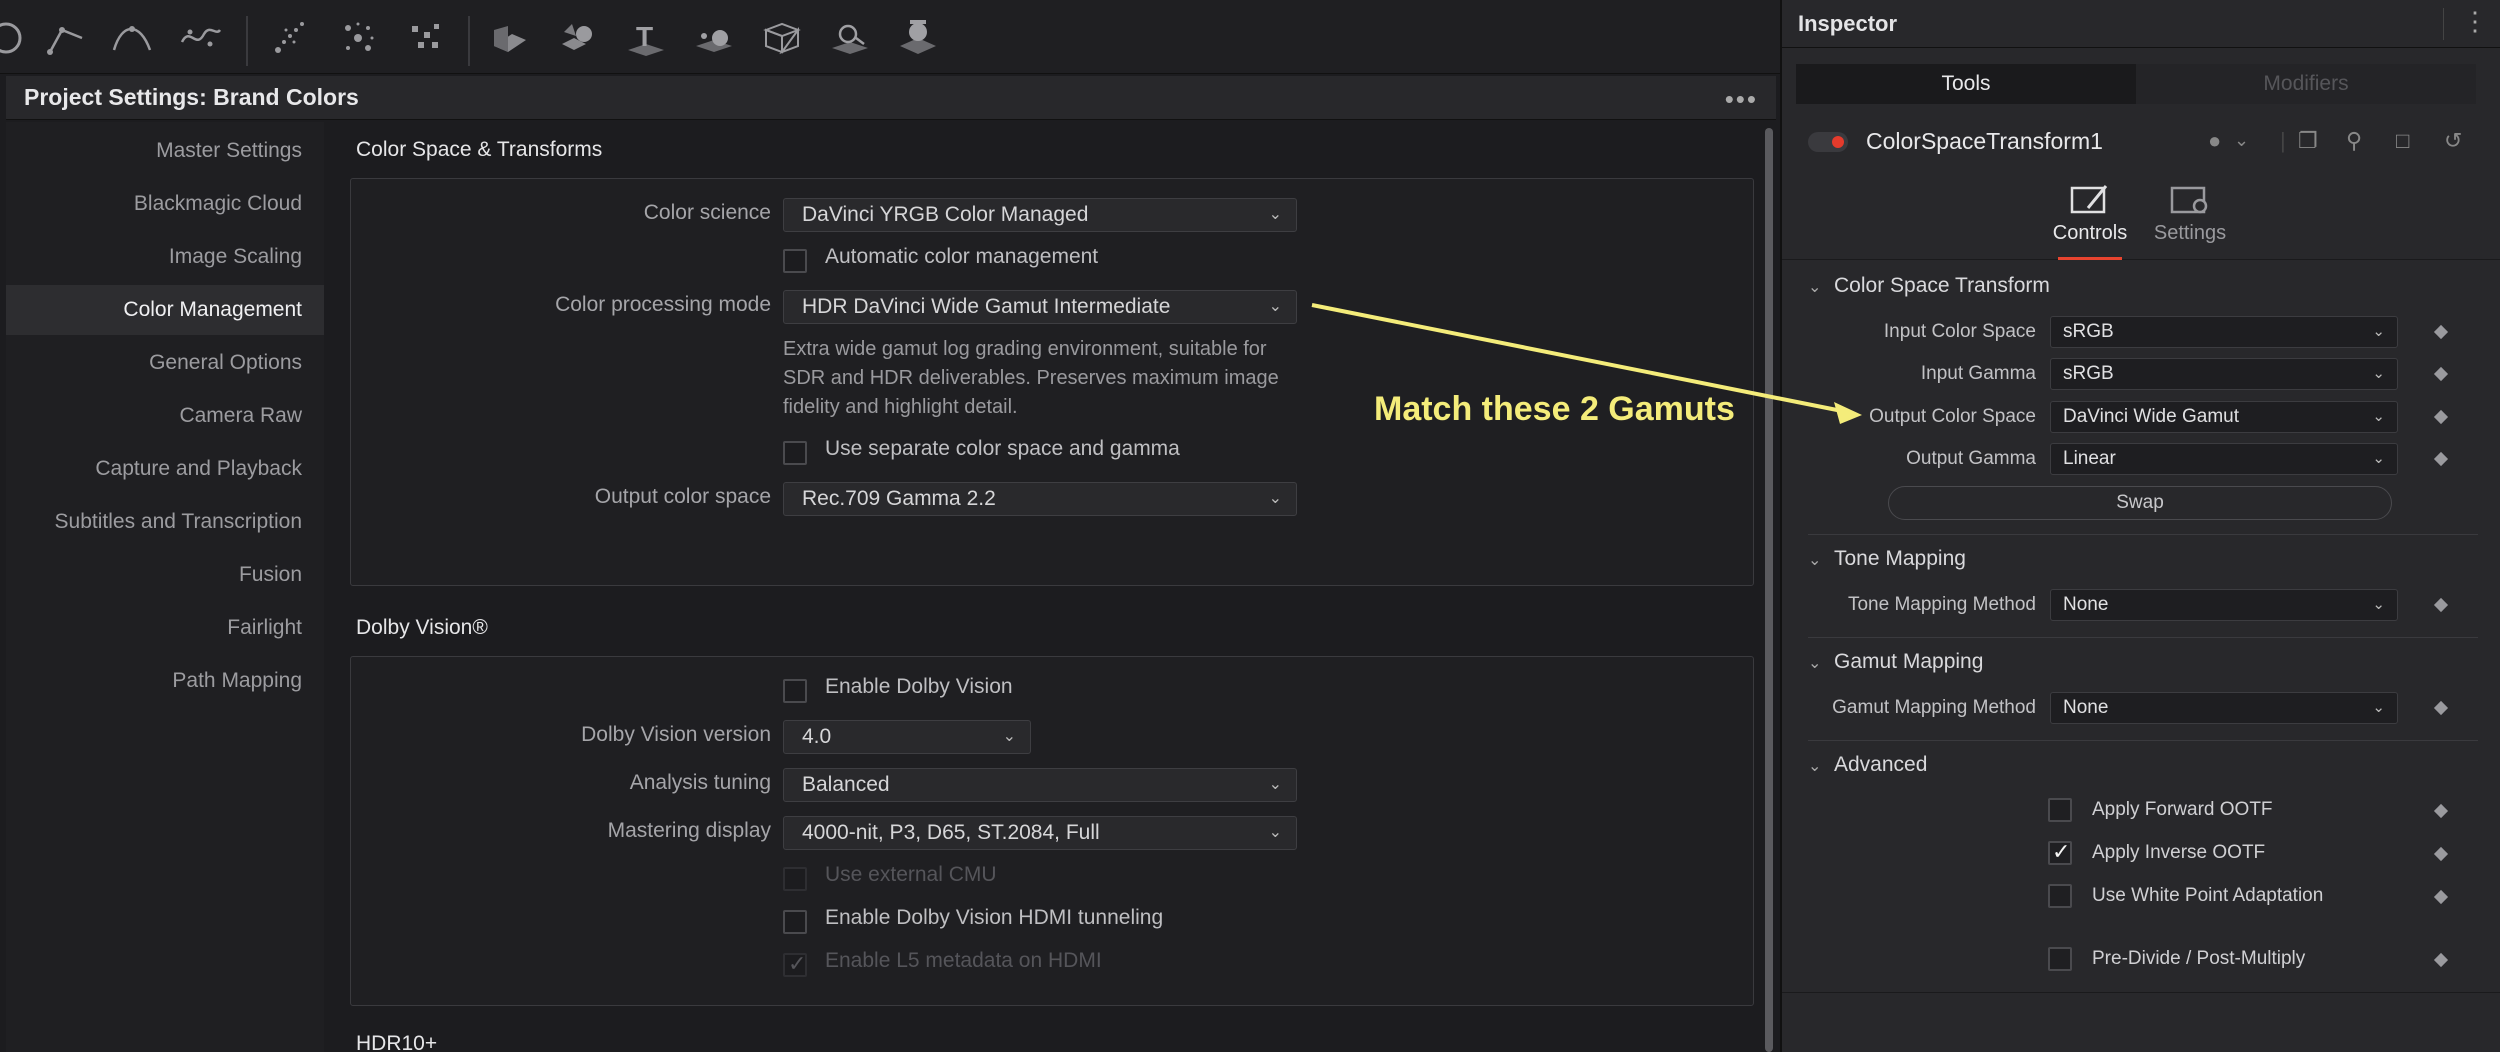  What do you see at coordinates (2306, 84) in the screenshot?
I see `tab-modifiers: Modifiers` at bounding box center [2306, 84].